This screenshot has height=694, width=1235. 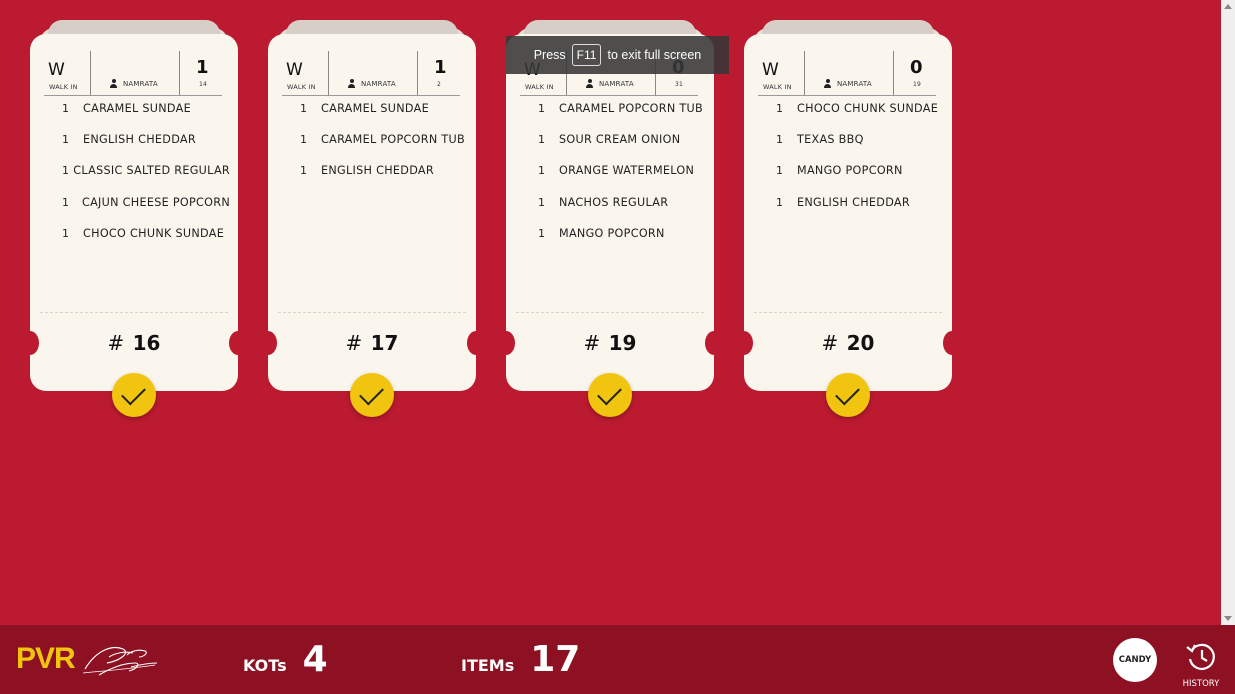 I want to click on item-name: SOUR CREAM ONION, so click(x=620, y=140).